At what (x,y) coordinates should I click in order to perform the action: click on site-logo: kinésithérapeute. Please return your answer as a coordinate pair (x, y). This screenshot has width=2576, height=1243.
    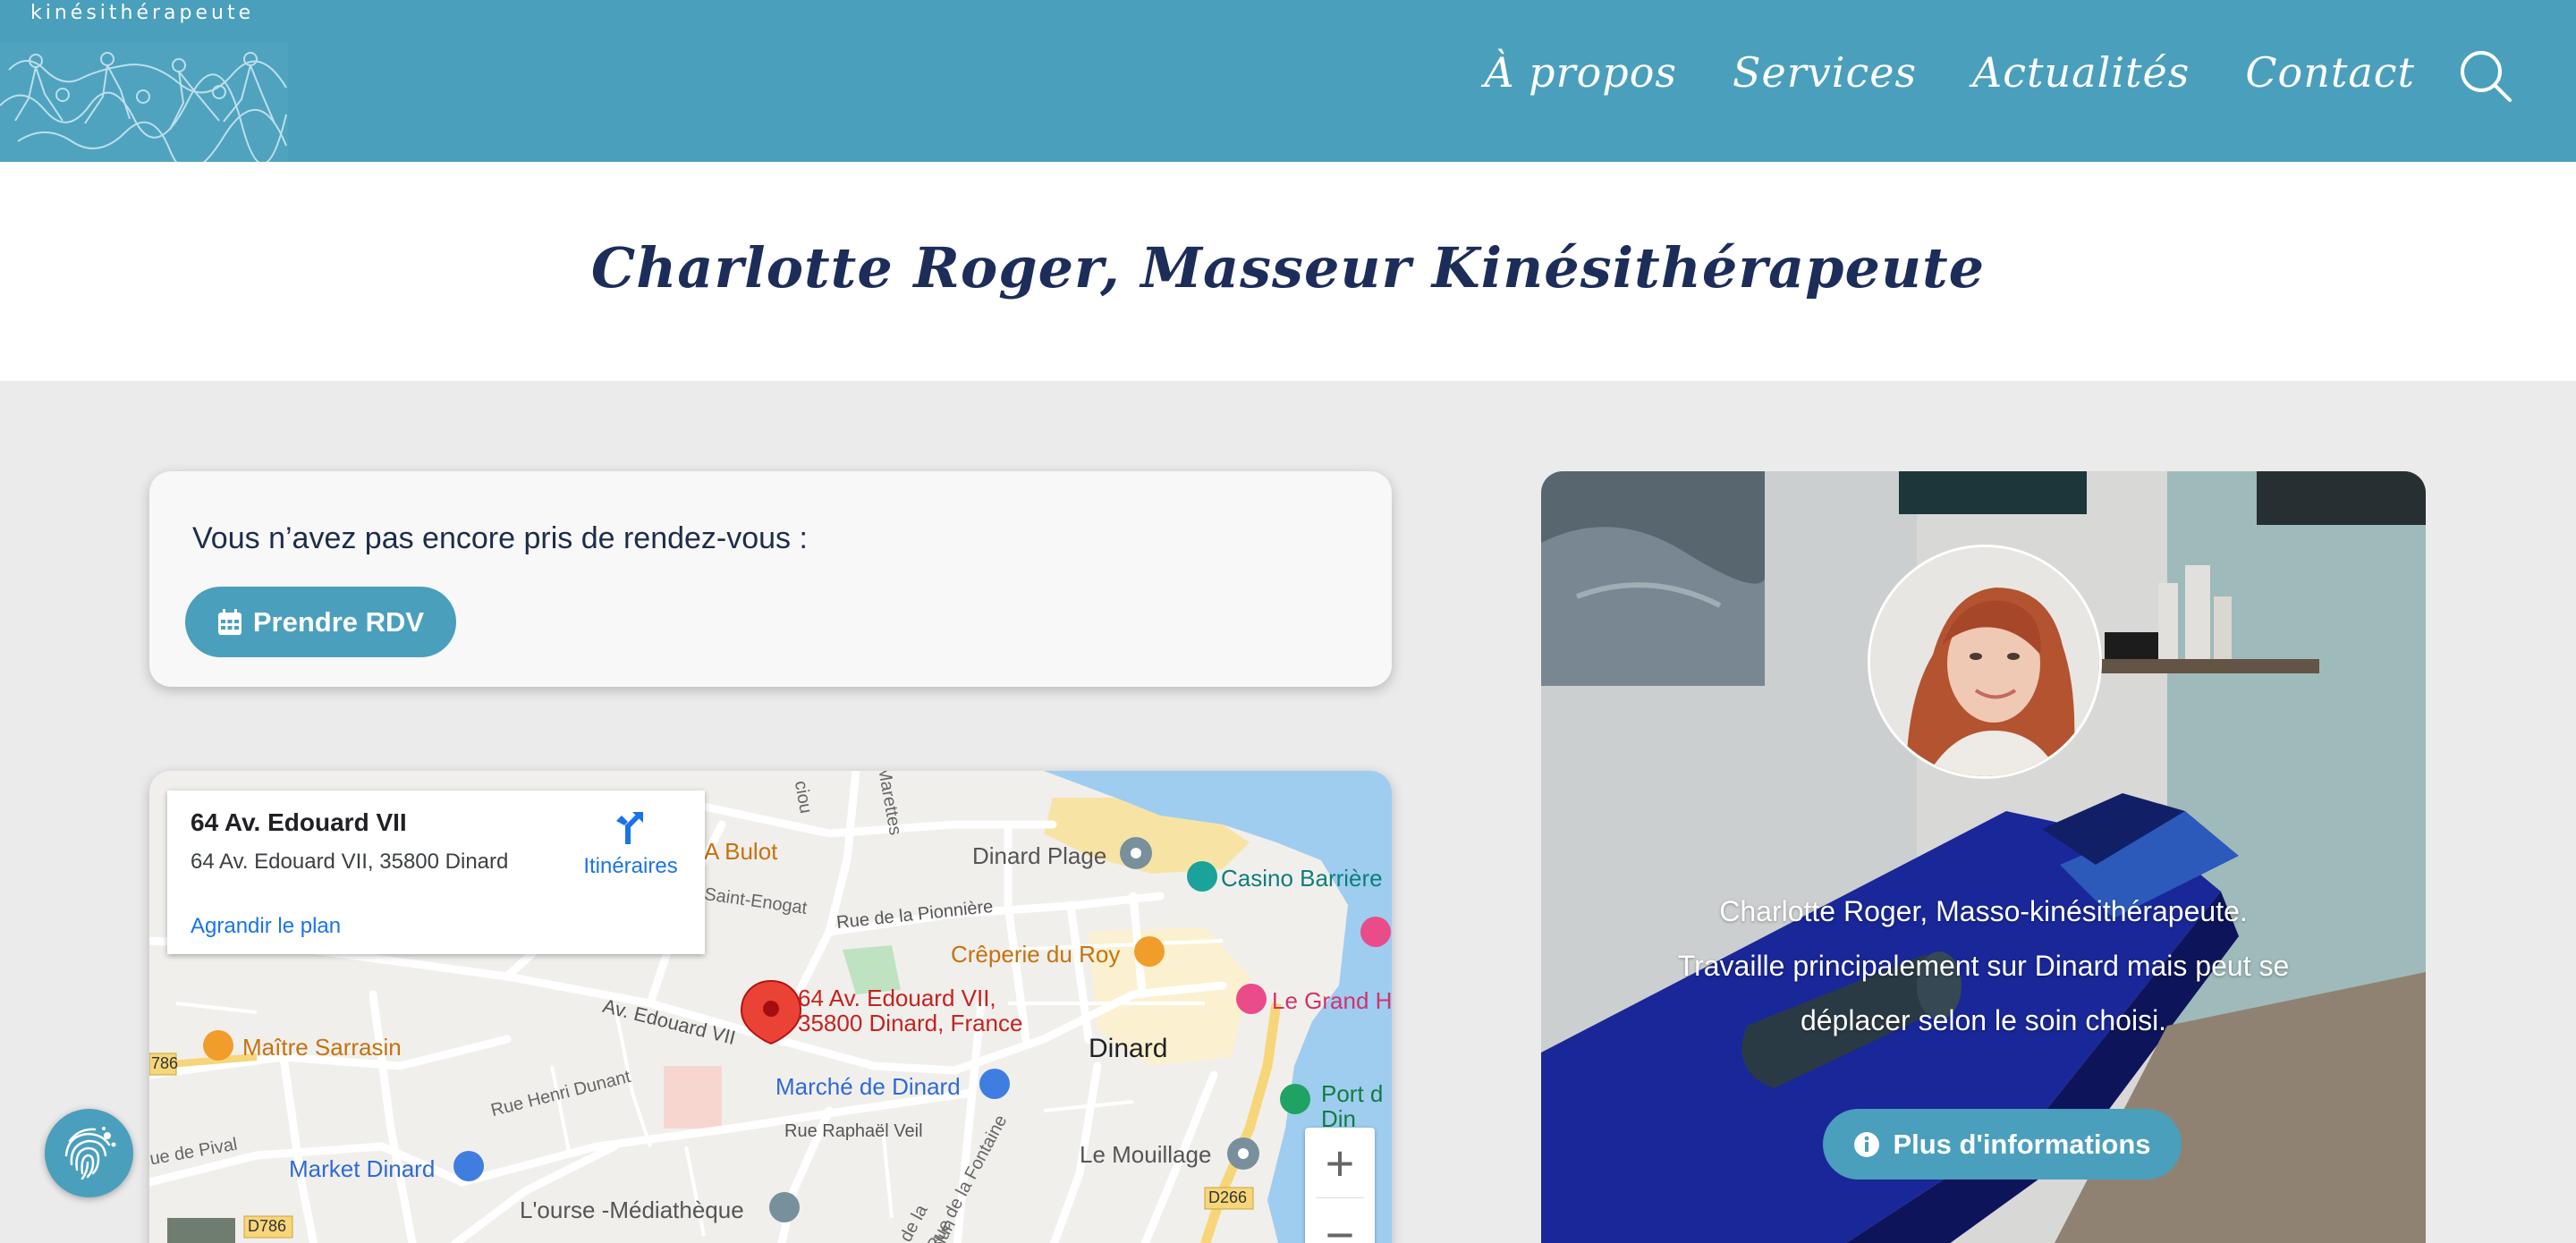
    Looking at the image, I should click on (144, 81).